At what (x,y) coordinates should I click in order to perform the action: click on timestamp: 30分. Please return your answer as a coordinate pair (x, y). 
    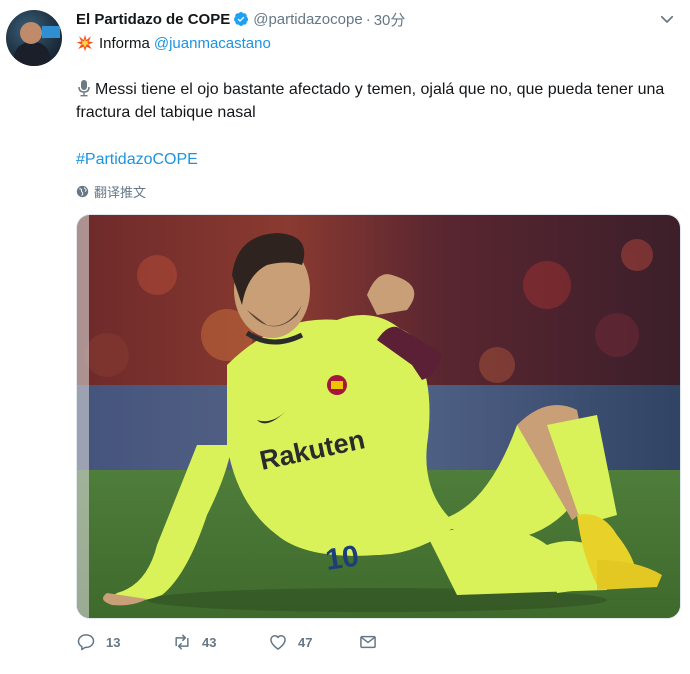
    Looking at the image, I should click on (390, 19).